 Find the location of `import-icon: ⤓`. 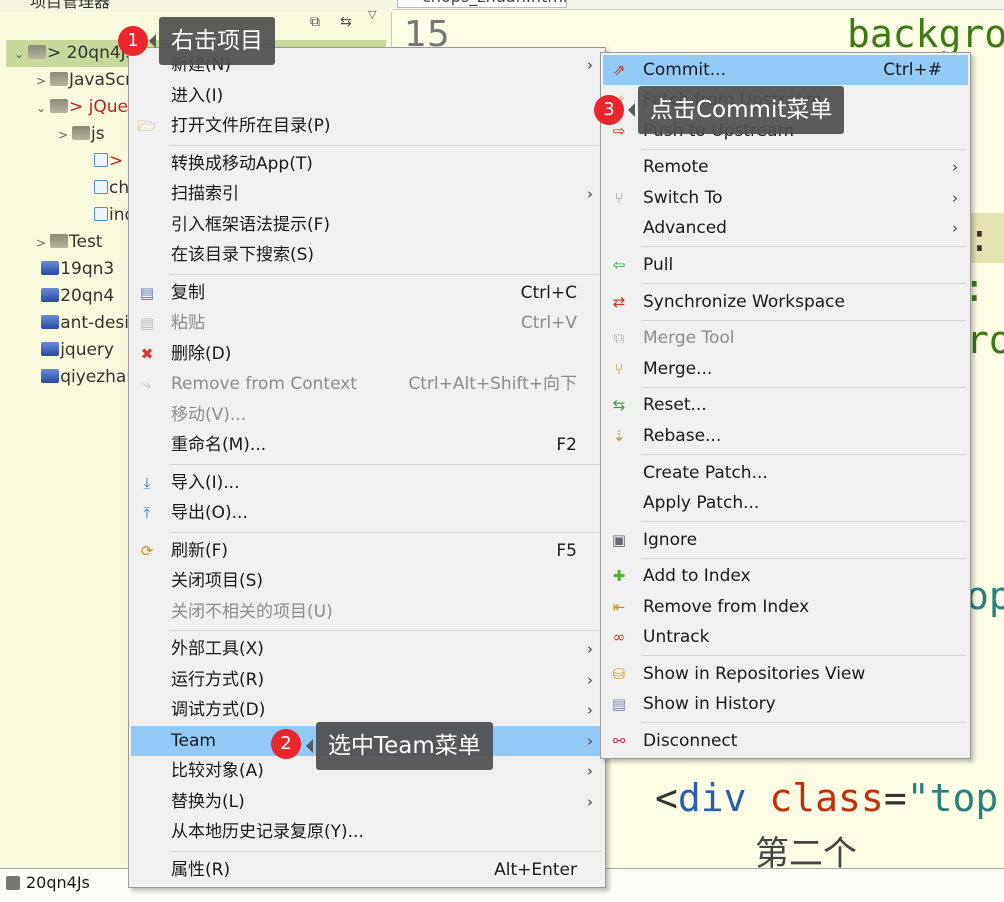

import-icon: ⤓ is located at coordinates (147, 482).